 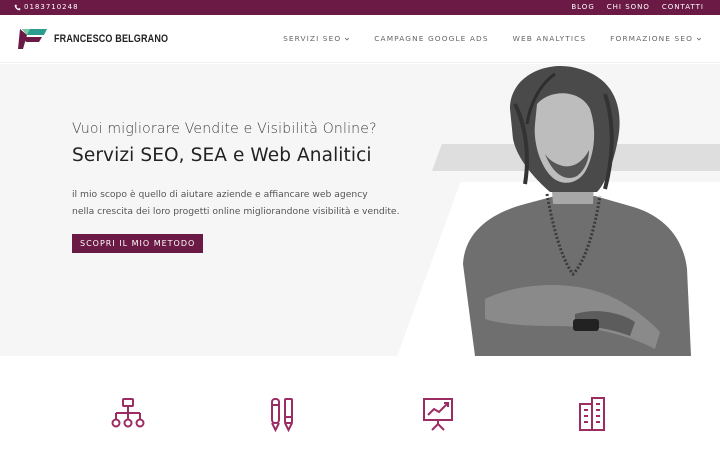 I want to click on nav-item-campagne-google-ads: CAMPAGNE GOOGLE ADS, so click(x=431, y=38).